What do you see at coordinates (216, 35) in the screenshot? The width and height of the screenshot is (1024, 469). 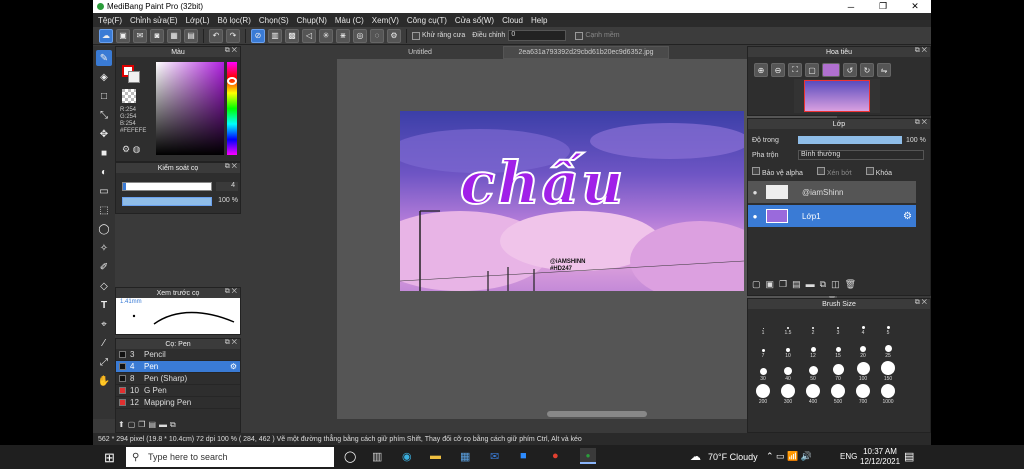 I see `undo-icon: ↶` at bounding box center [216, 35].